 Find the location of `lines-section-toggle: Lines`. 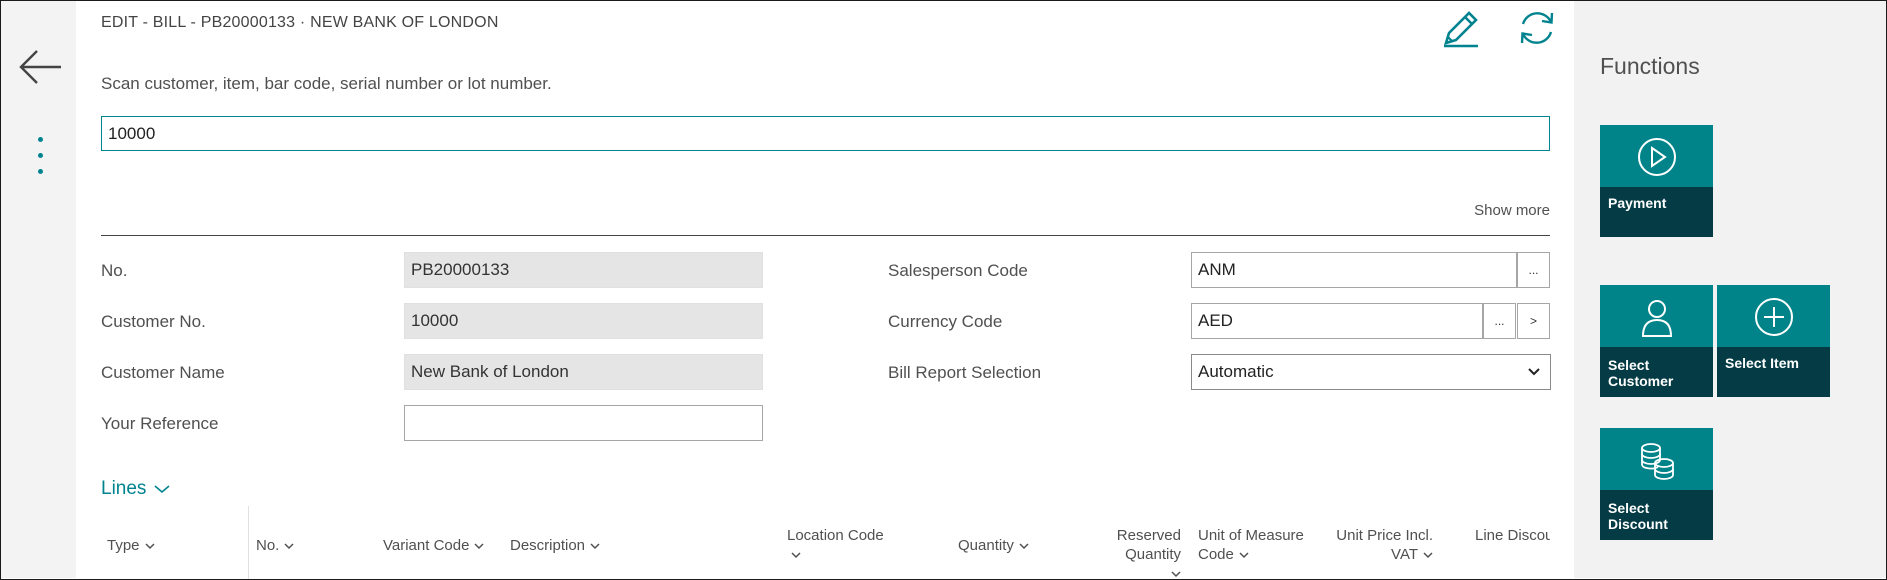

lines-section-toggle: Lines is located at coordinates (135, 489).